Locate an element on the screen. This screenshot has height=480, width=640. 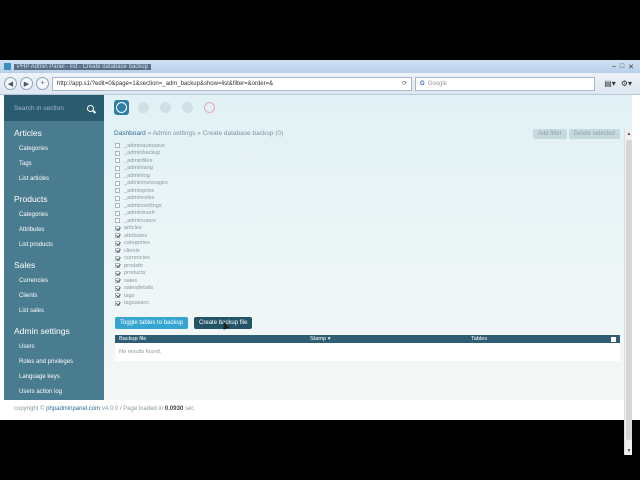
table-checkbox-row: sales is located at coordinates (141, 281).